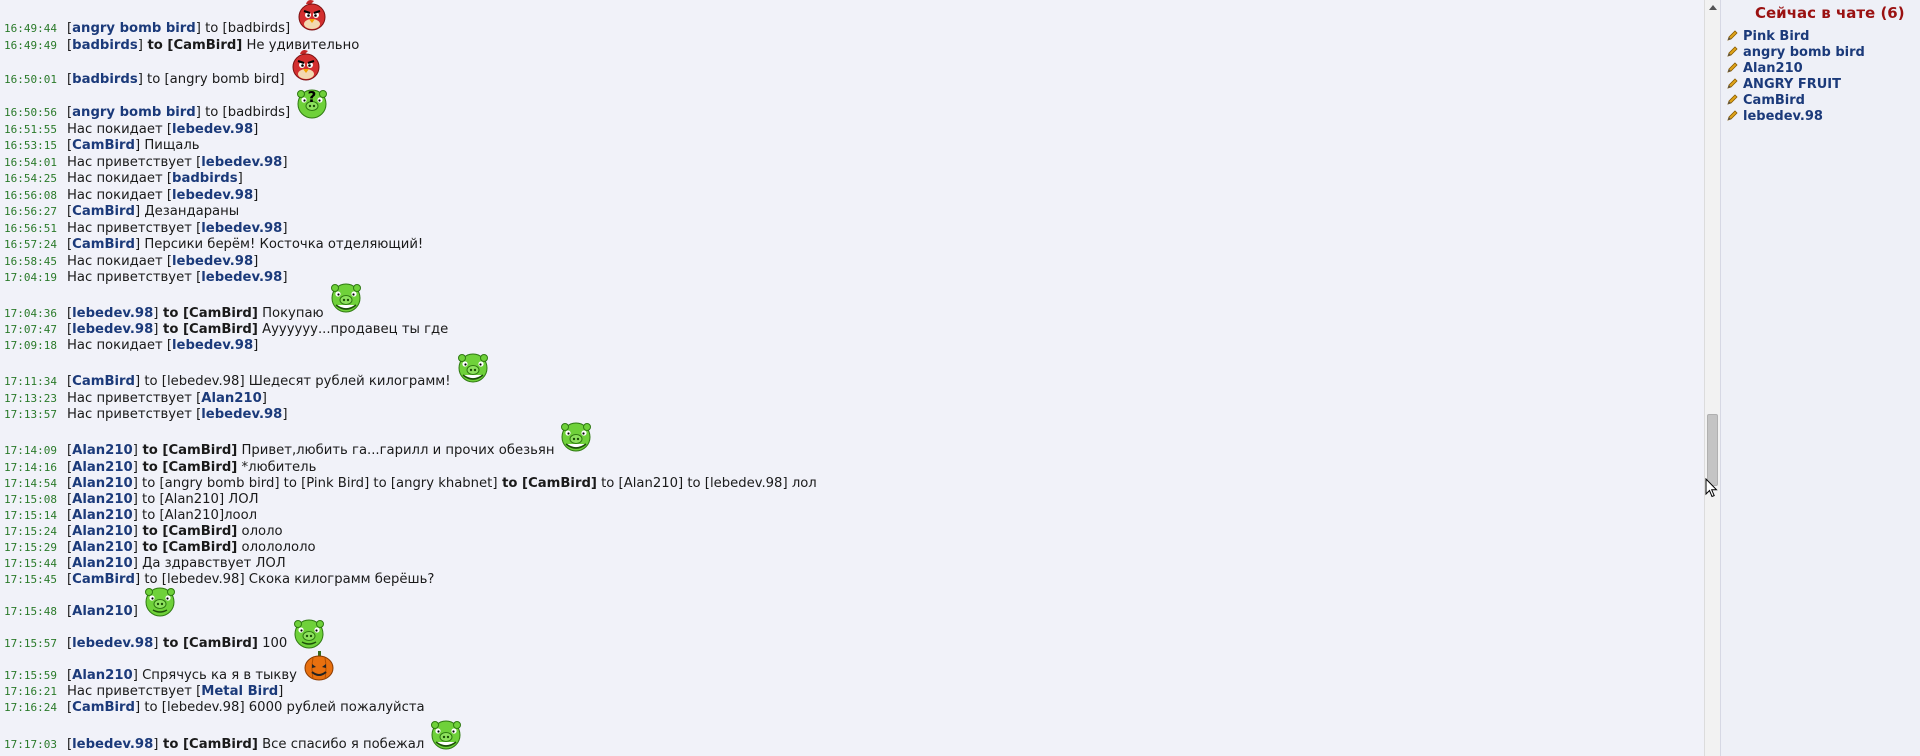  I want to click on online-user-name: lebedev.98, so click(1783, 116).